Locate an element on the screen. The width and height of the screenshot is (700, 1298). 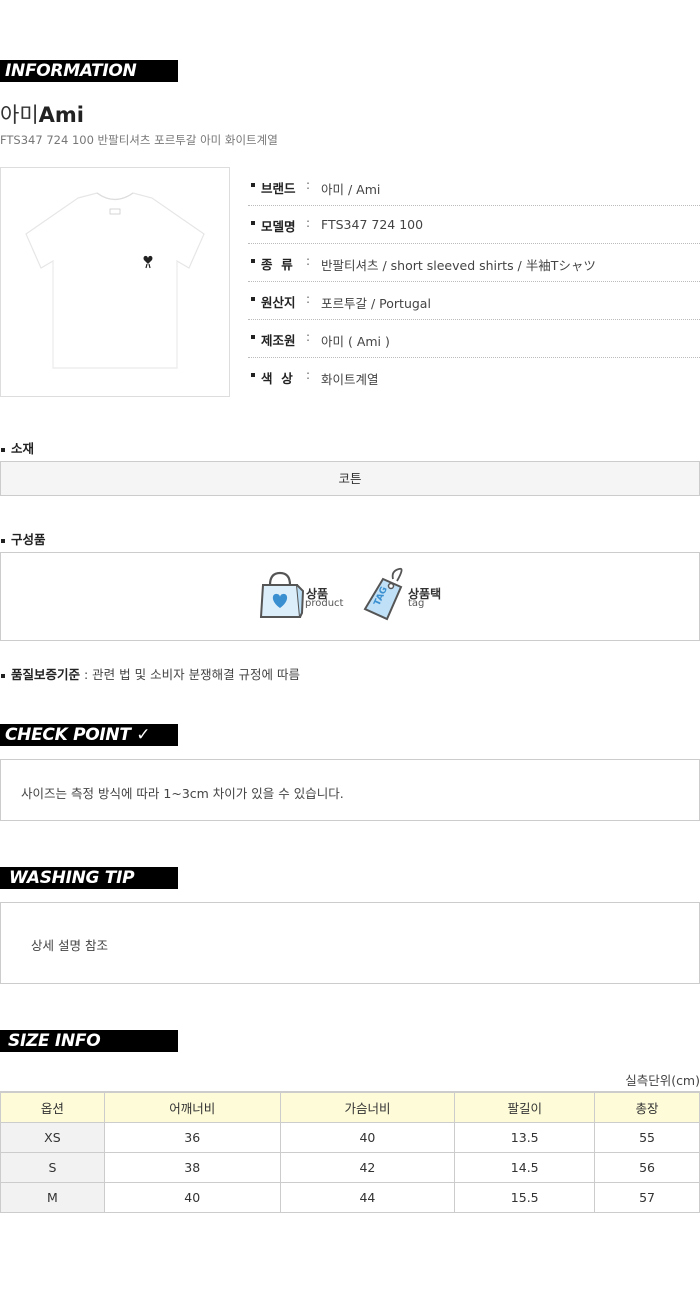
size-header-length: 총장 is located at coordinates (647, 1107).